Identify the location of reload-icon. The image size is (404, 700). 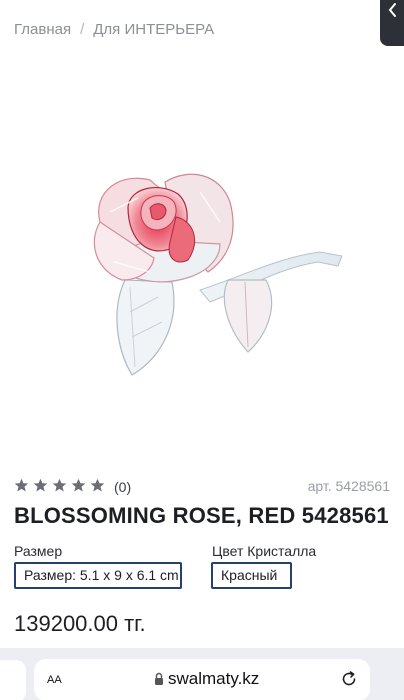
(349, 679).